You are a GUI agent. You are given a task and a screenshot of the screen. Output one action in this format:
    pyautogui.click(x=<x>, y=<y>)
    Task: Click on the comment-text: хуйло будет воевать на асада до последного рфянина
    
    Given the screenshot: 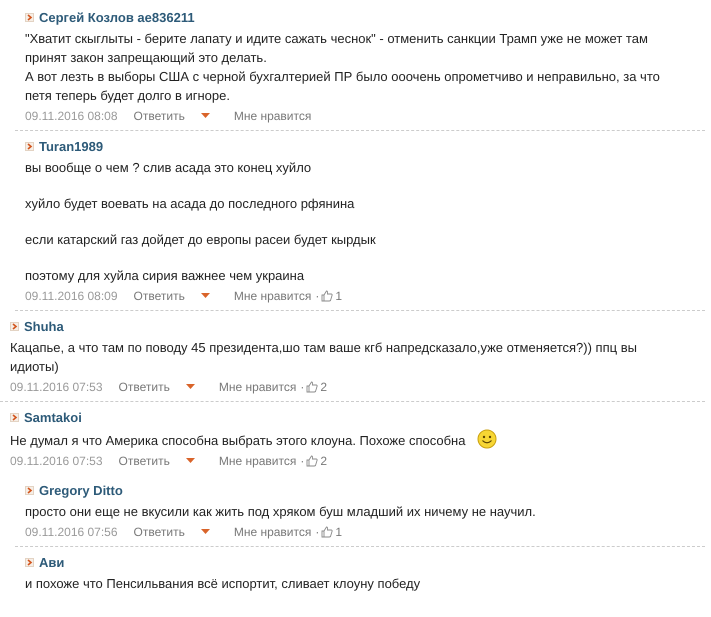 What is the action you would take?
    pyautogui.click(x=190, y=204)
    